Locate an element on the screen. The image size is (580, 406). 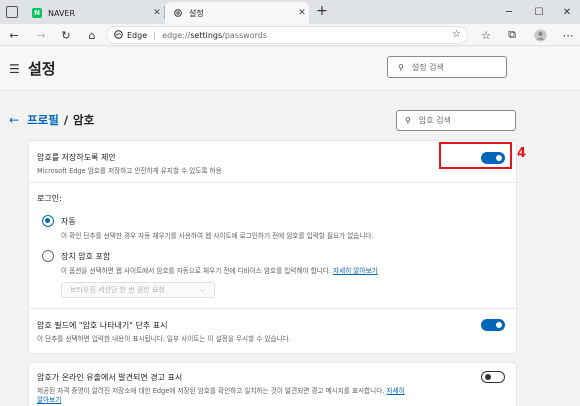
naver-favicon-icon: N is located at coordinates (37, 13).